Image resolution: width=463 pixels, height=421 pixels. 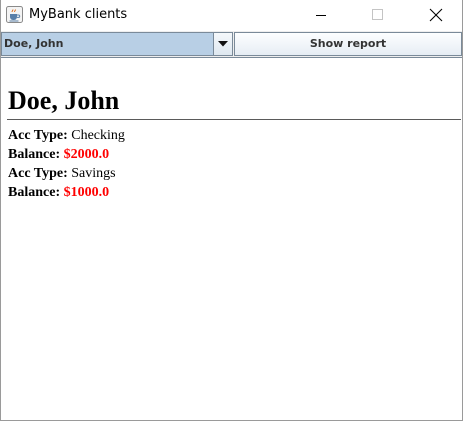 I want to click on account-type-line: Acc Type: Checking, so click(x=234, y=135).